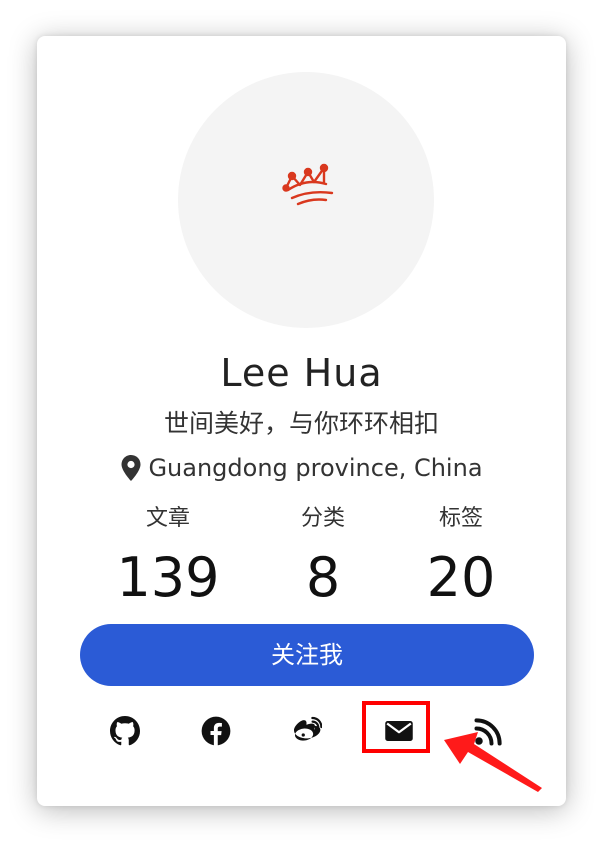 The image size is (602, 844). What do you see at coordinates (301, 373) in the screenshot?
I see `profile-name: Lee Hua` at bounding box center [301, 373].